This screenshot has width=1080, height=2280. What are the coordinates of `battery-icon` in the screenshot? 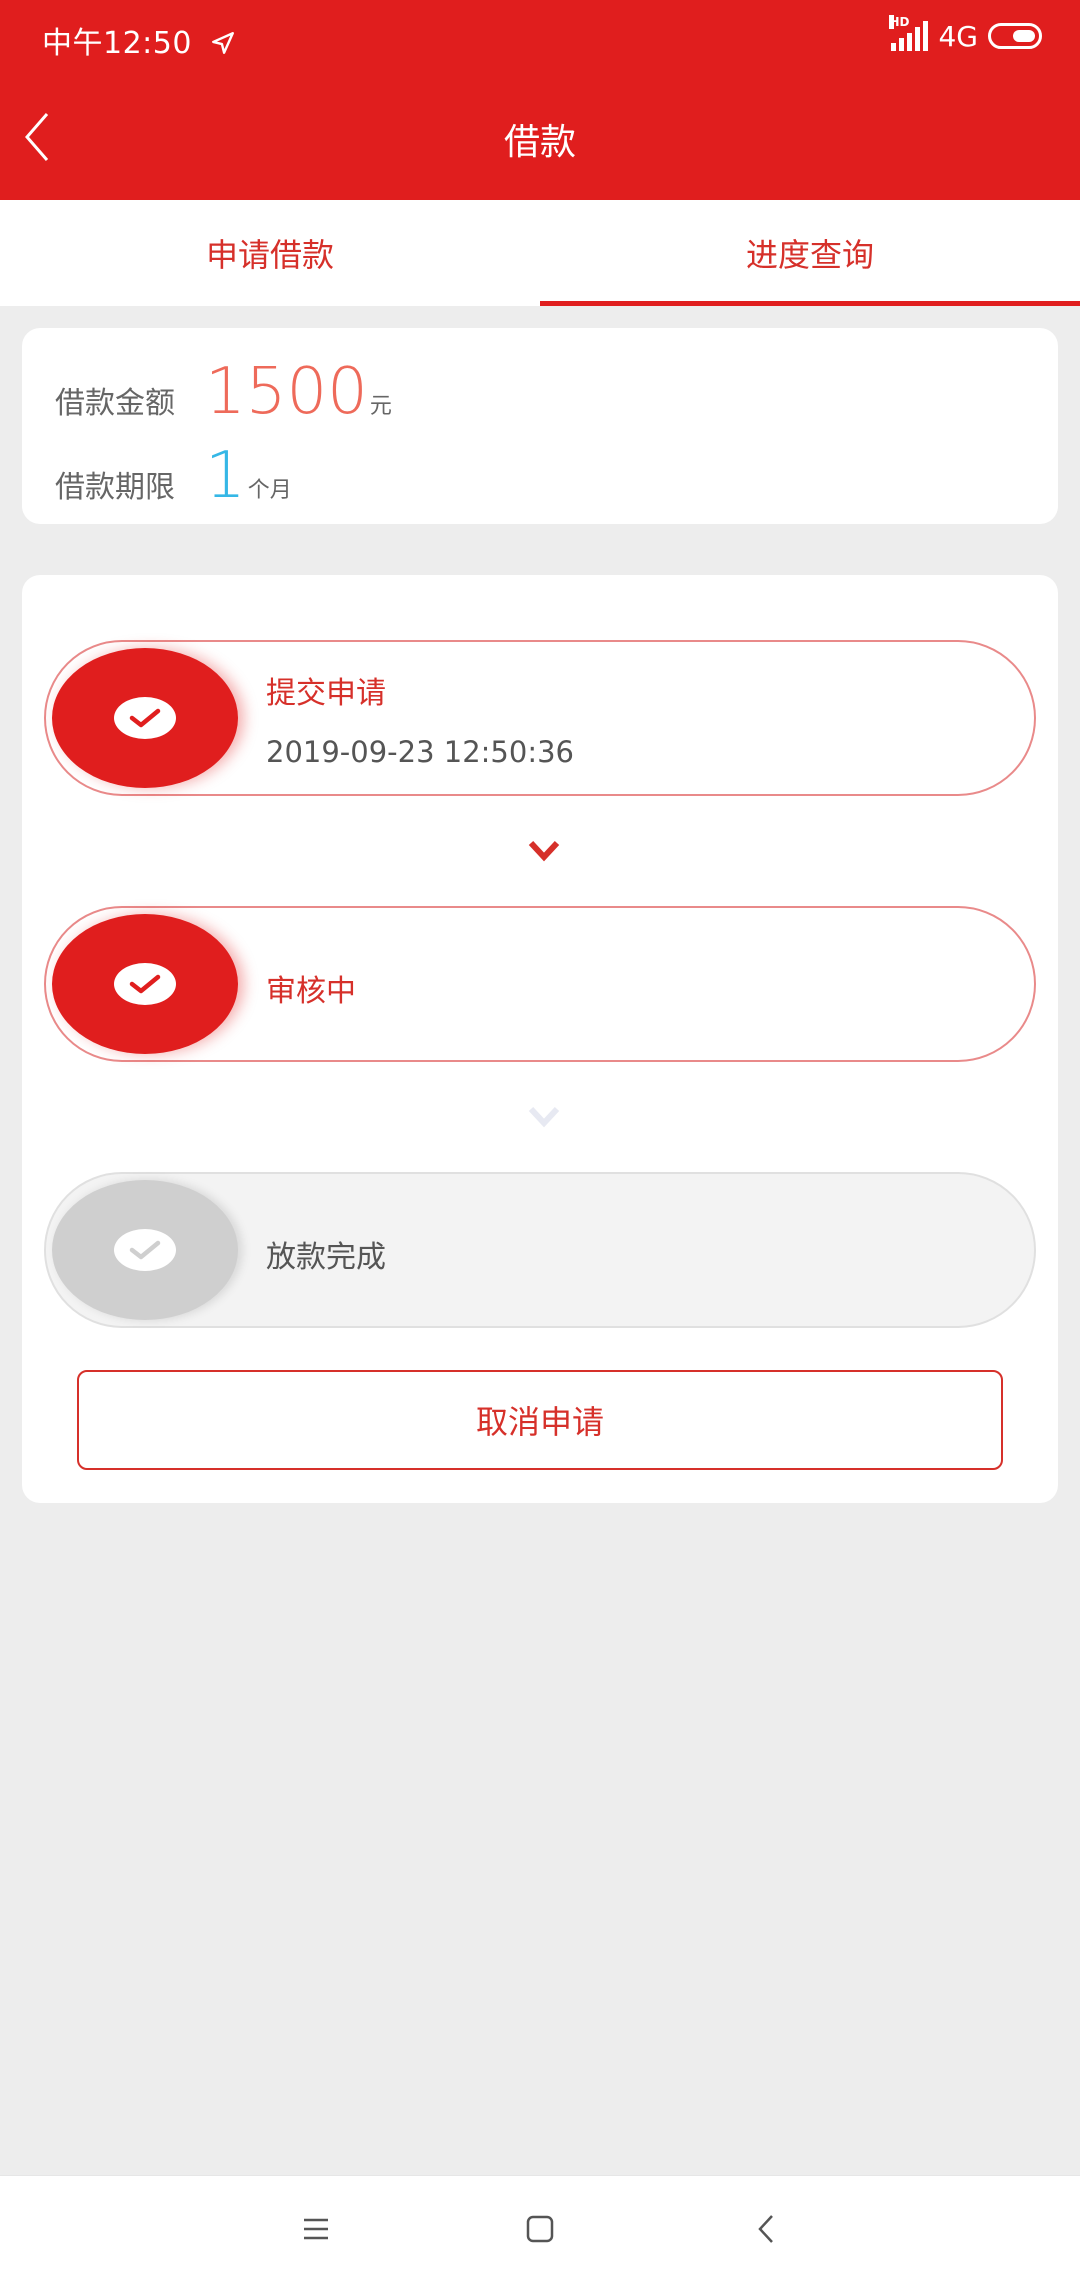 It's located at (1015, 36).